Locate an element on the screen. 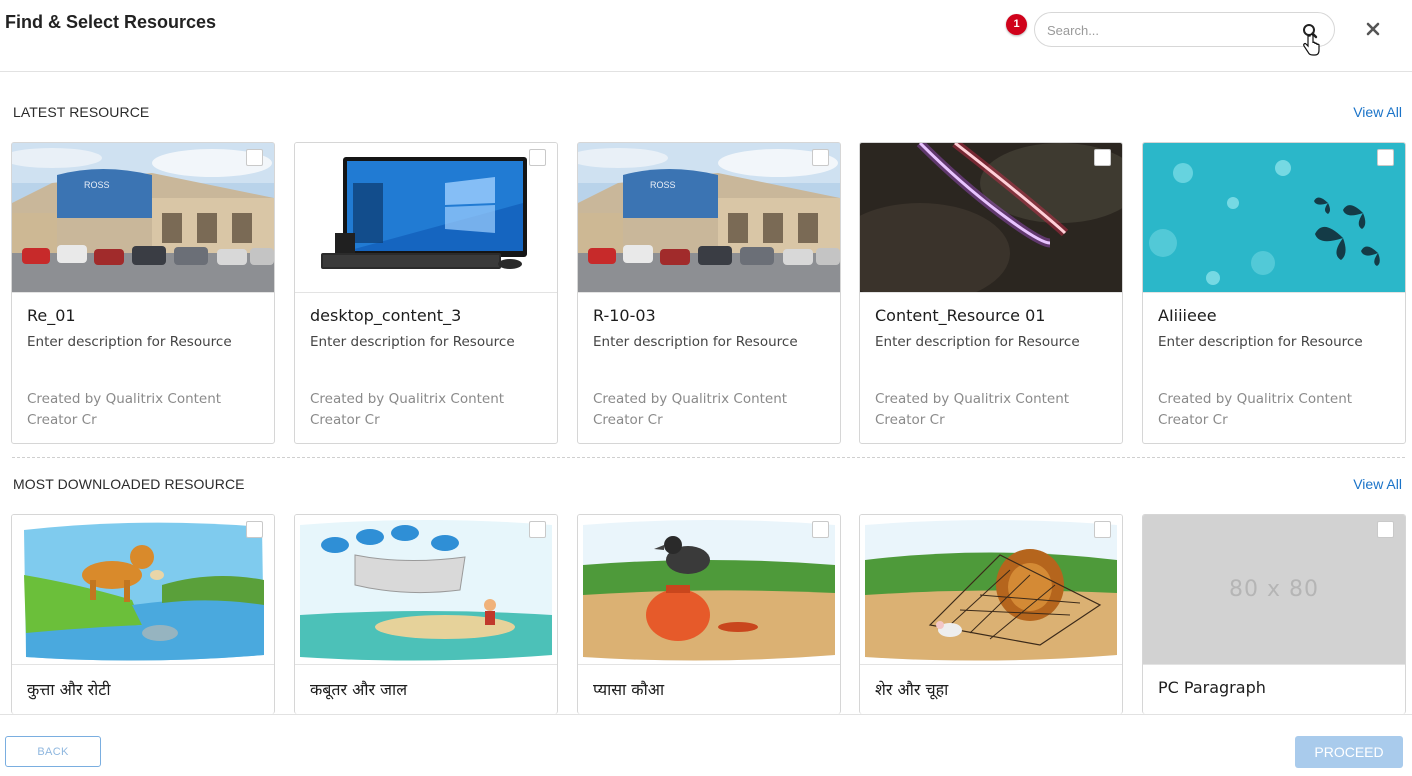  lion-illustration-thumbnail is located at coordinates (991, 590).